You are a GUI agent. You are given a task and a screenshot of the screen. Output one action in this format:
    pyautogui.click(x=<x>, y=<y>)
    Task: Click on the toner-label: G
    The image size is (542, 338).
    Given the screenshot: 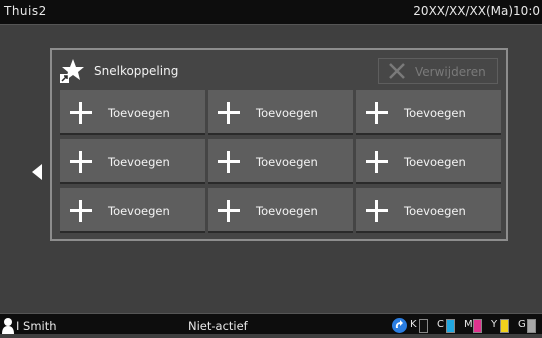 What is the action you would take?
    pyautogui.click(x=522, y=324)
    